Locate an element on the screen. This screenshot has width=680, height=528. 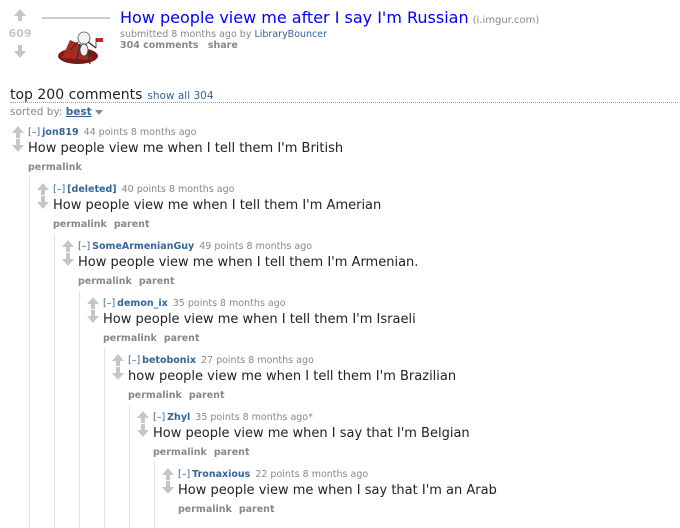
comment-author-link: demon_ix is located at coordinates (142, 303).